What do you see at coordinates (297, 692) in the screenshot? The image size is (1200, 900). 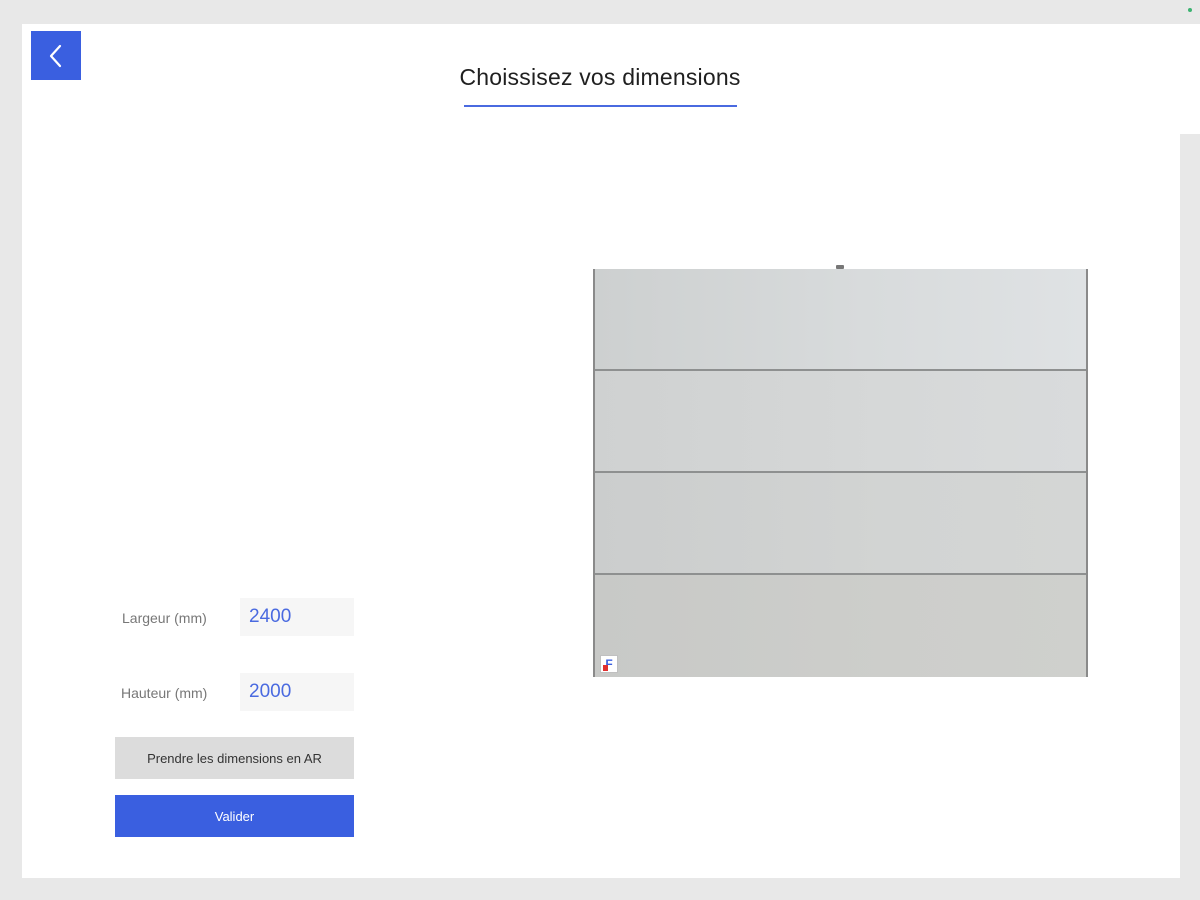 I see `height-input` at bounding box center [297, 692].